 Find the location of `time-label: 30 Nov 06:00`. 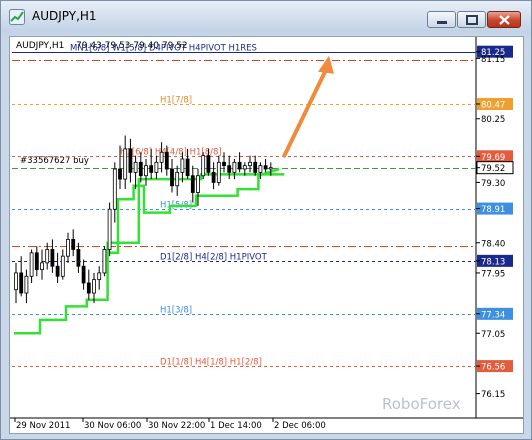

time-label: 30 Nov 06:00 is located at coordinates (112, 426).